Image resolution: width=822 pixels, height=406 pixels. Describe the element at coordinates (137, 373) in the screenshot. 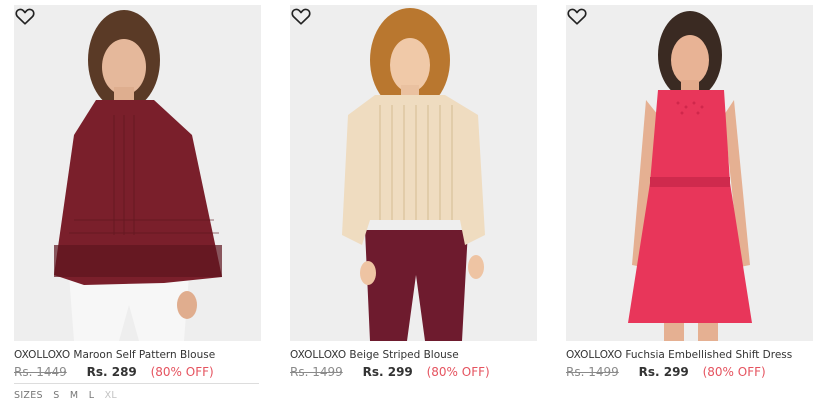

I see `price-row: Rs. 1449 Rs. 289 (80% OFF)` at that location.